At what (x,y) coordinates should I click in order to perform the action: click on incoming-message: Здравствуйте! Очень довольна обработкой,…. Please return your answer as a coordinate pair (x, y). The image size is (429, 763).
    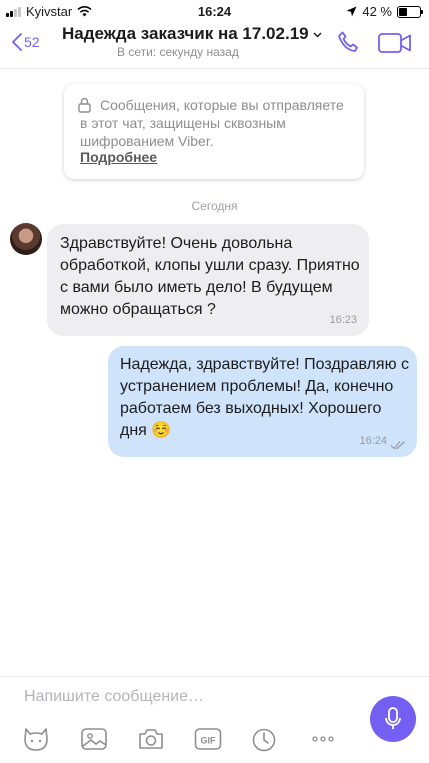
    Looking at the image, I should click on (208, 280).